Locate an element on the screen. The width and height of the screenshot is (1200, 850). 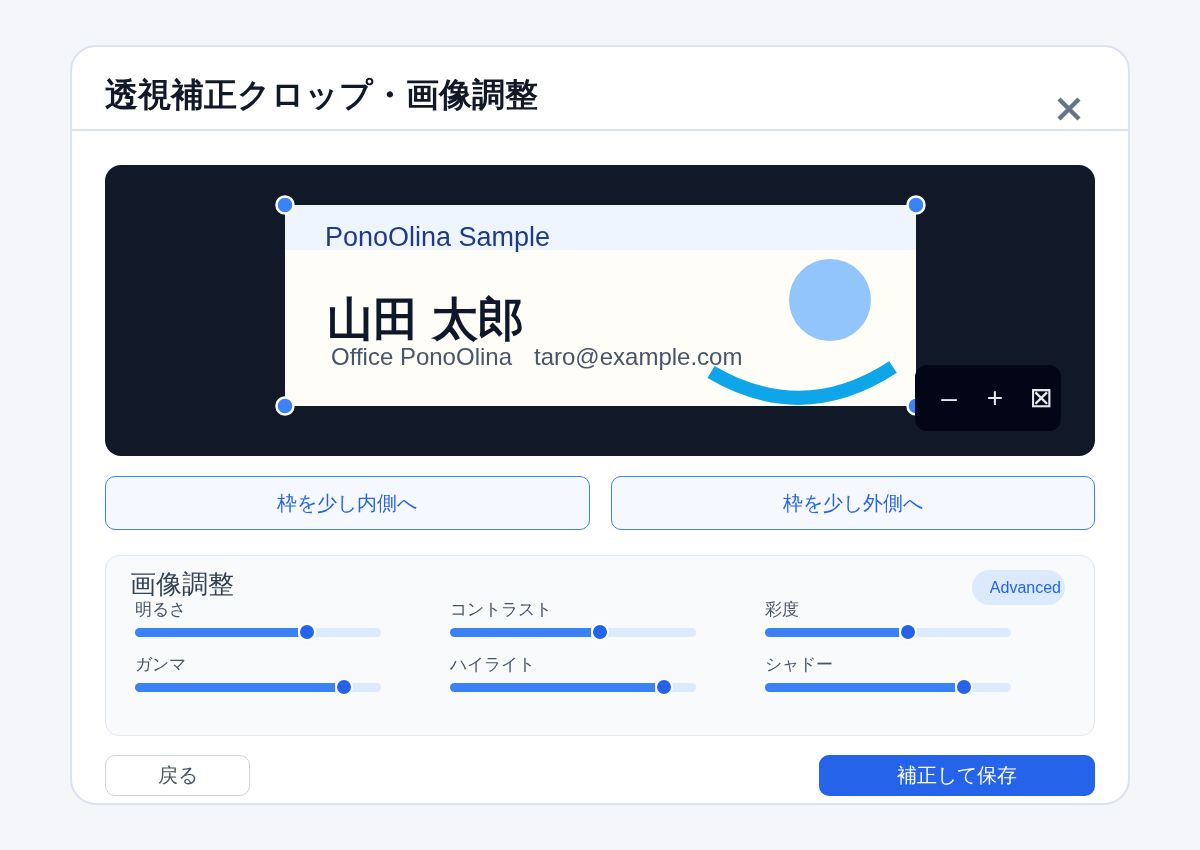
slider-label: ハイライト is located at coordinates (492, 665).